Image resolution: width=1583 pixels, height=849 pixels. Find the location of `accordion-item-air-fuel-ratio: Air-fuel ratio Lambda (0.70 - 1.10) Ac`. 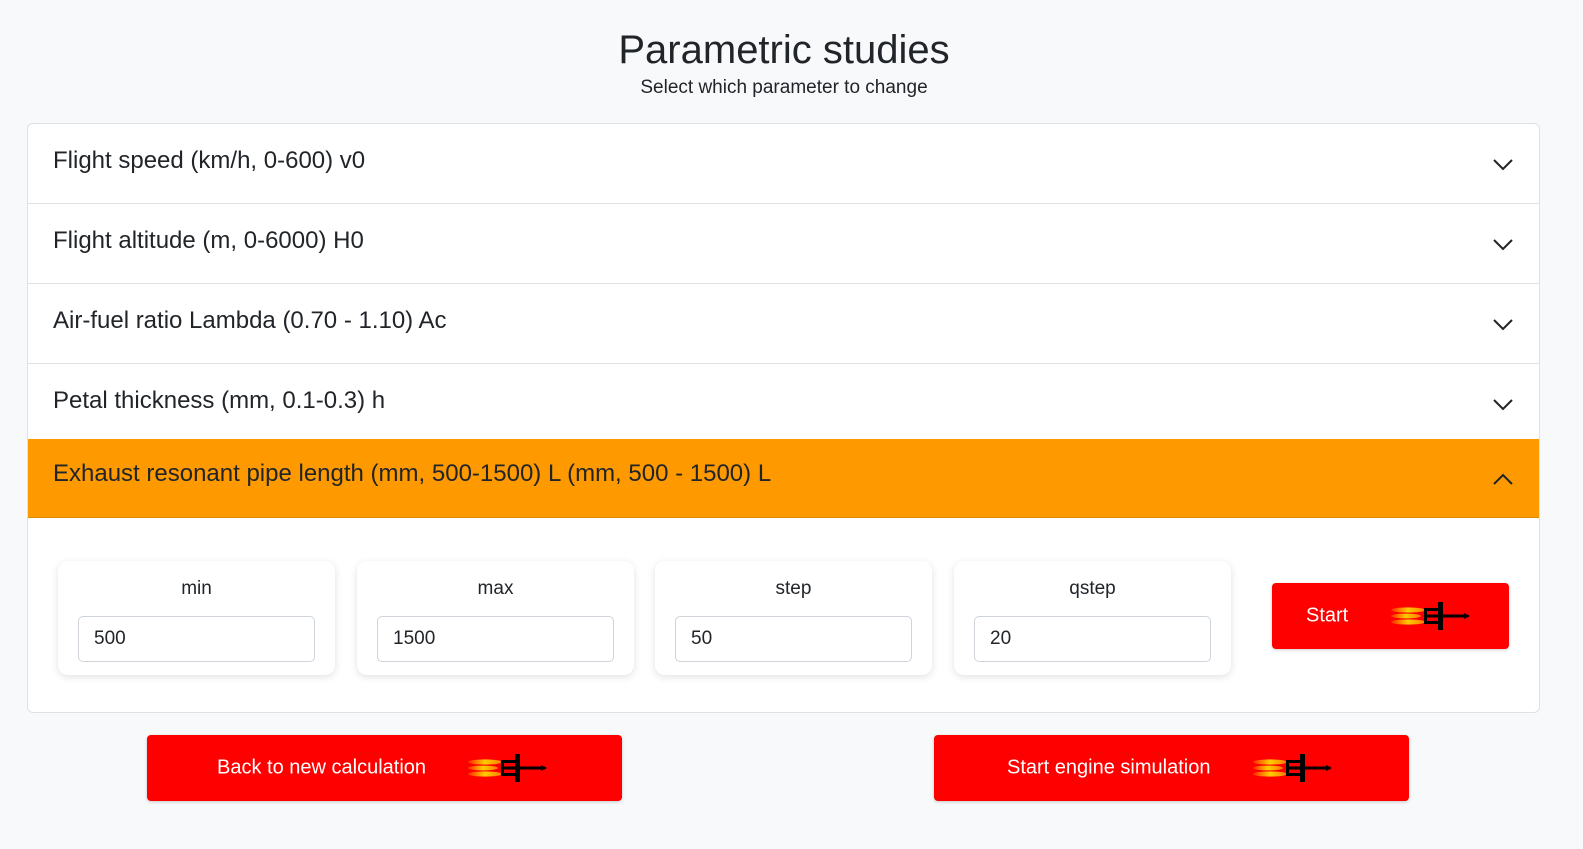

accordion-item-air-fuel-ratio: Air-fuel ratio Lambda (0.70 - 1.10) Ac is located at coordinates (783, 324).